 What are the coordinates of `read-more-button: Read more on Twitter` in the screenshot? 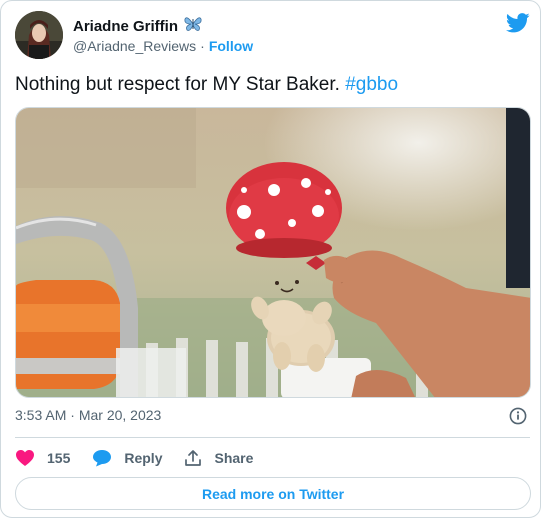 It's located at (273, 493).